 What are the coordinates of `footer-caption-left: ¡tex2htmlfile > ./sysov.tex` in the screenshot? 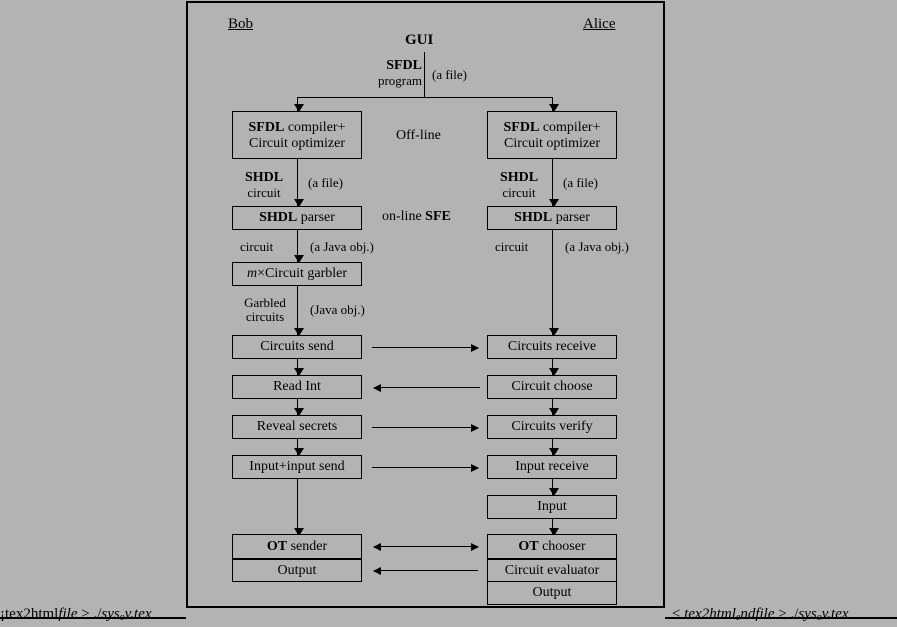 It's located at (76, 615).